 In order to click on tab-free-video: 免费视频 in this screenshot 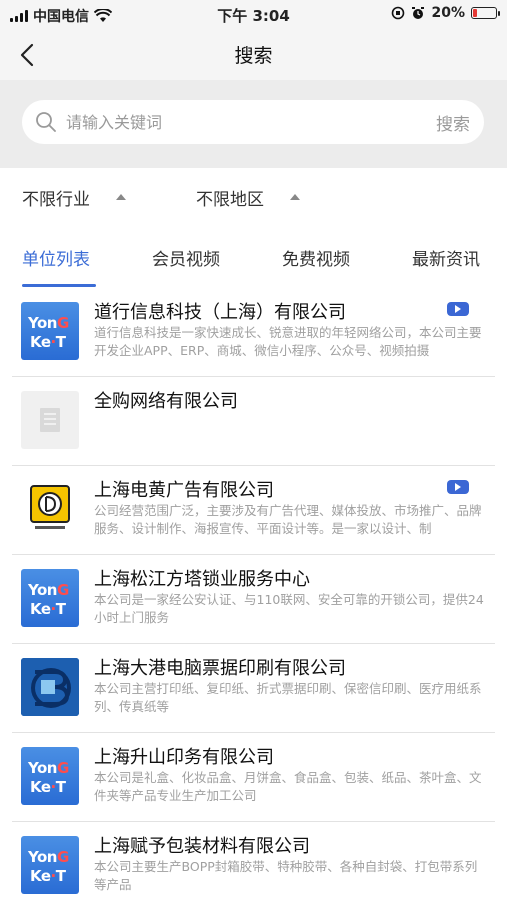, I will do `click(316, 257)`.